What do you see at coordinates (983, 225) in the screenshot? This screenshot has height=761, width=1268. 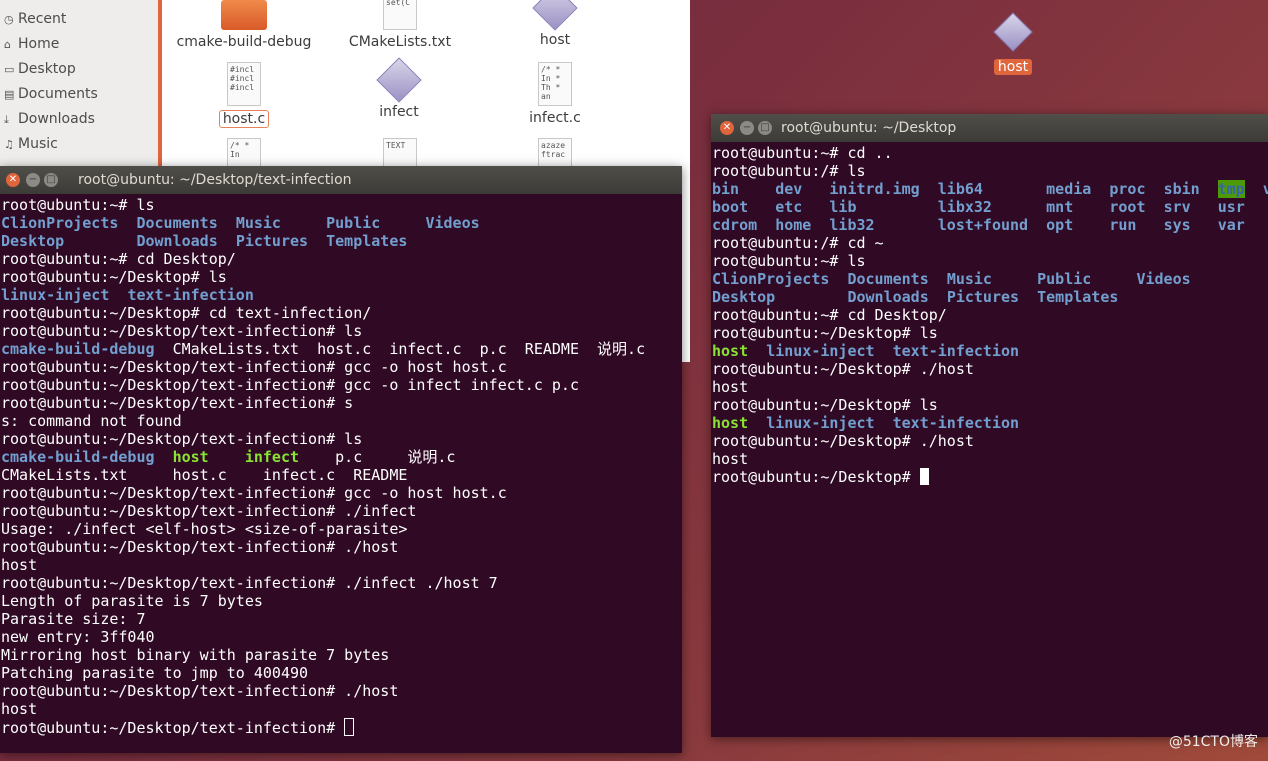 I see `listing-entry: lost+found` at bounding box center [983, 225].